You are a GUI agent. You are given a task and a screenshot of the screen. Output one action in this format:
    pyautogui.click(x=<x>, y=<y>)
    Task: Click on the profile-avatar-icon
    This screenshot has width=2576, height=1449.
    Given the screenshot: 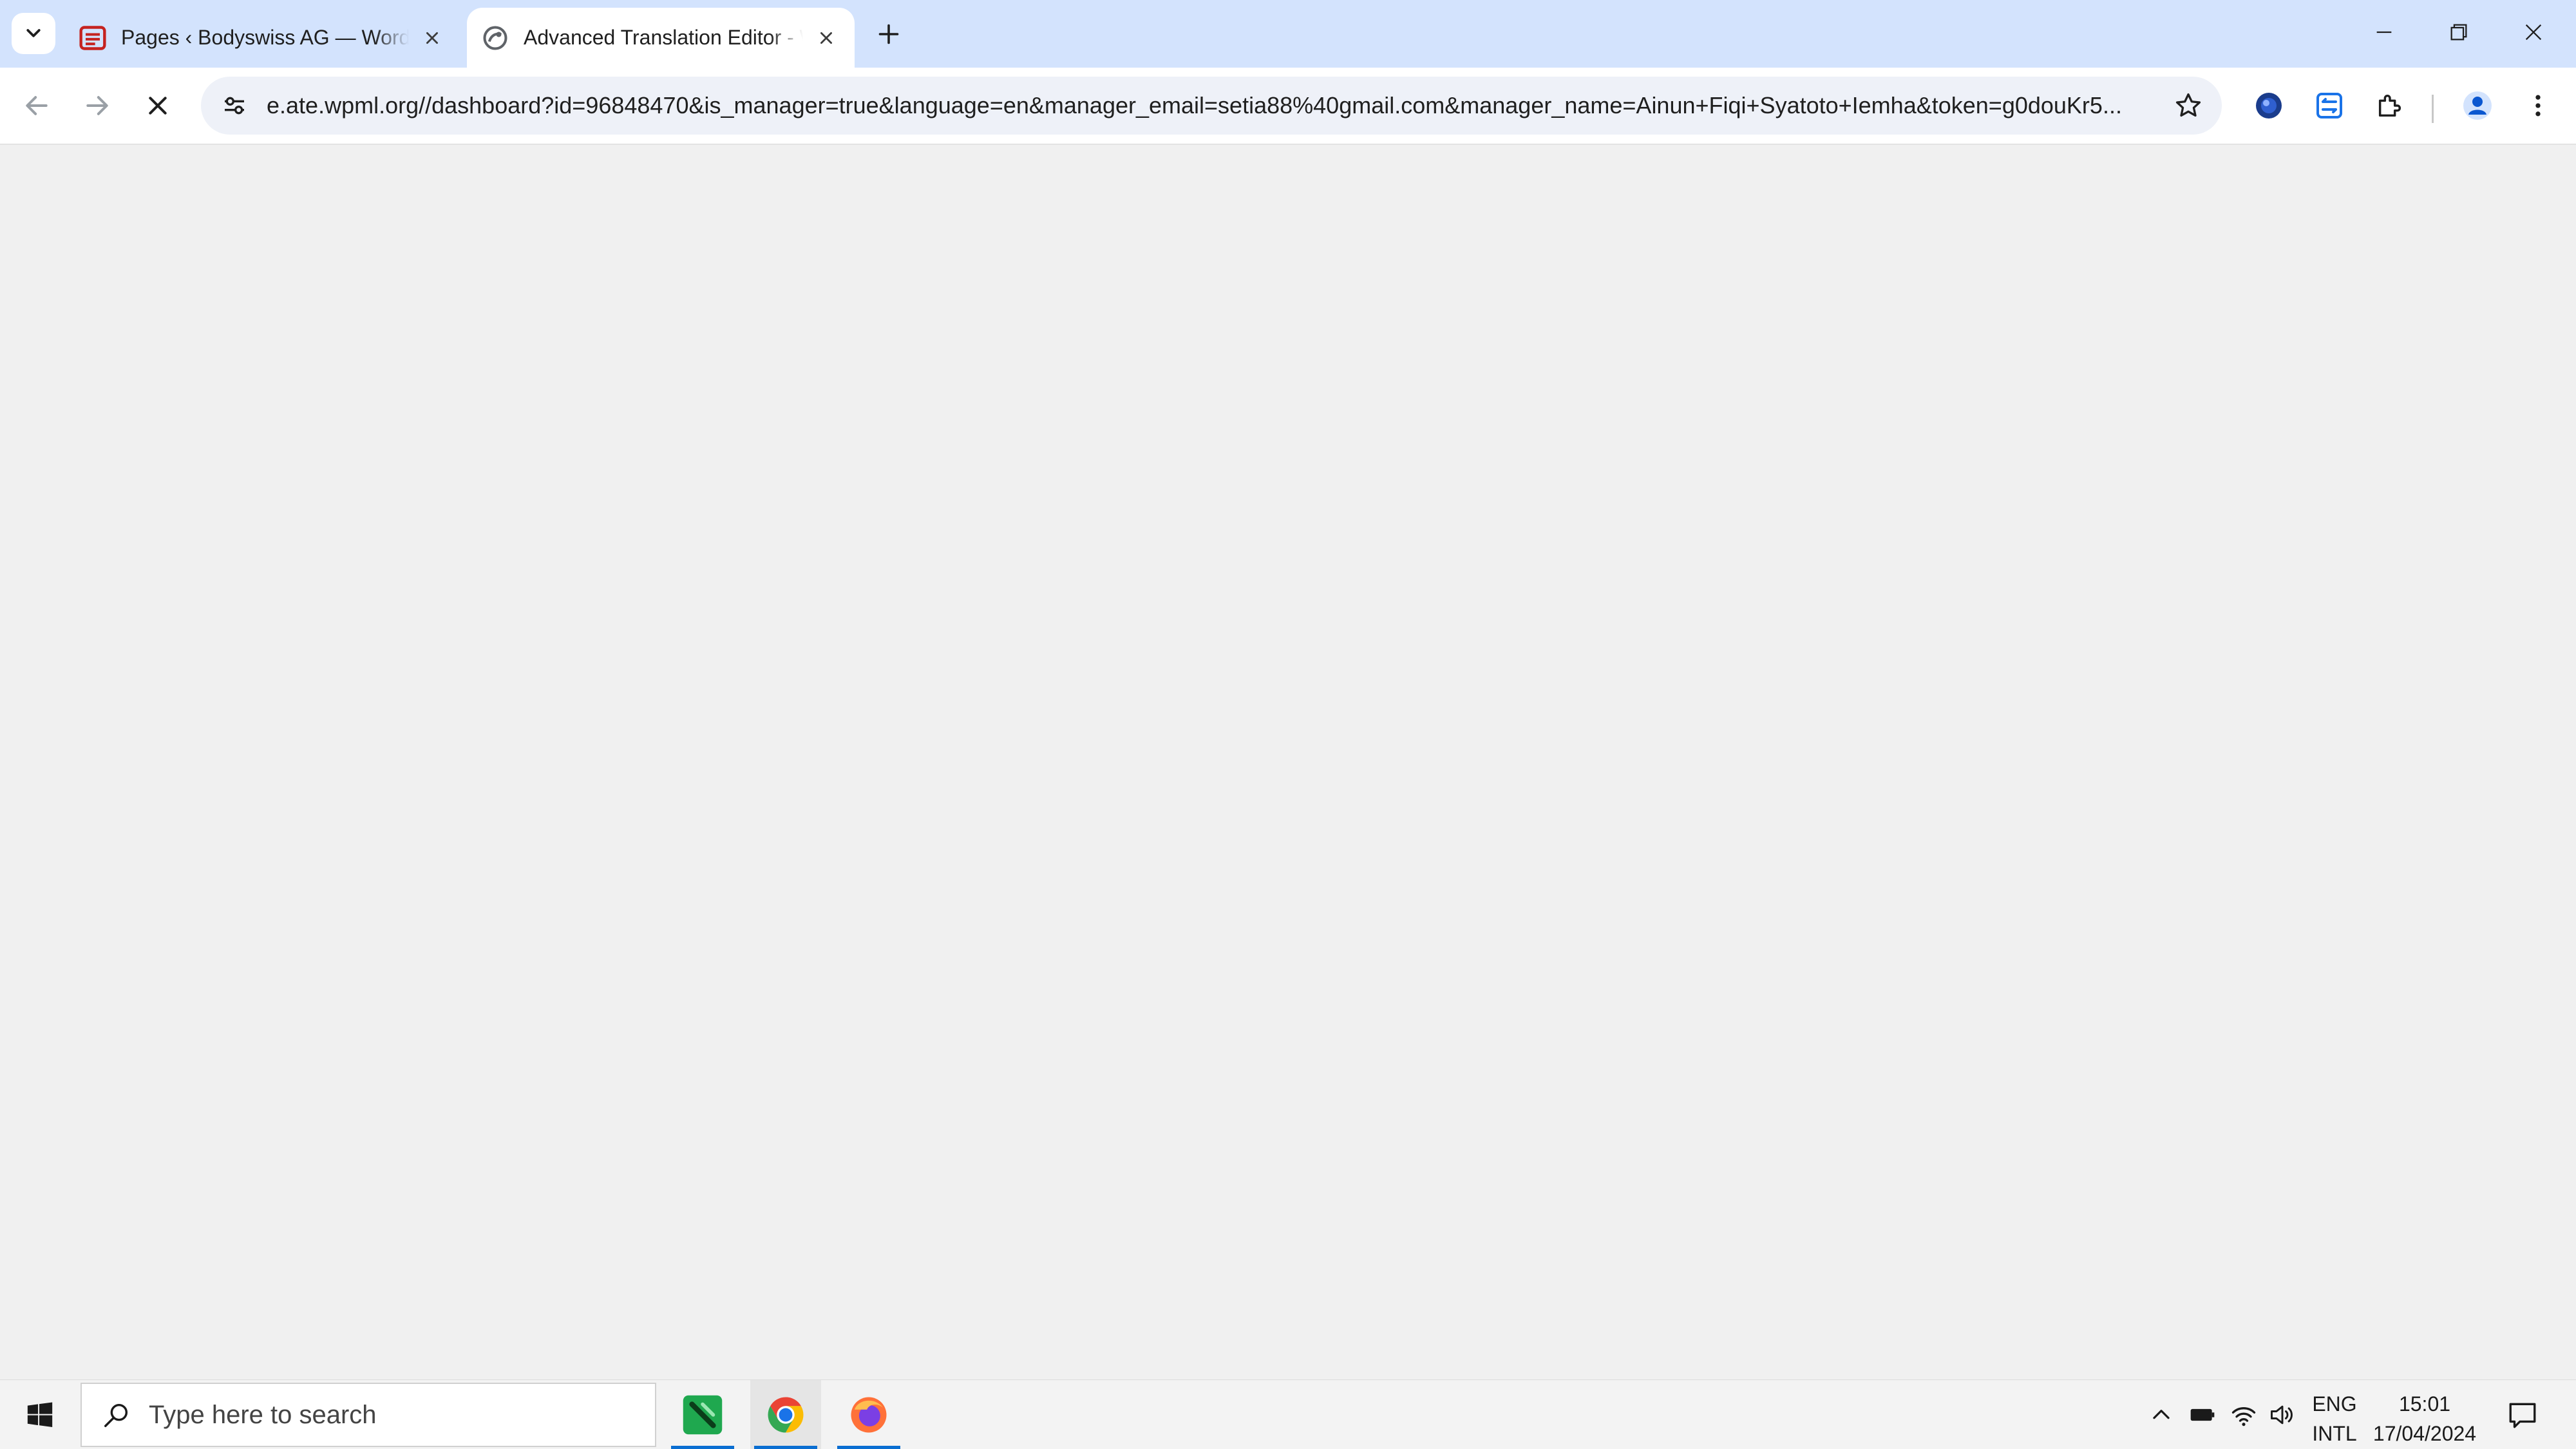 What is the action you would take?
    pyautogui.click(x=2477, y=105)
    